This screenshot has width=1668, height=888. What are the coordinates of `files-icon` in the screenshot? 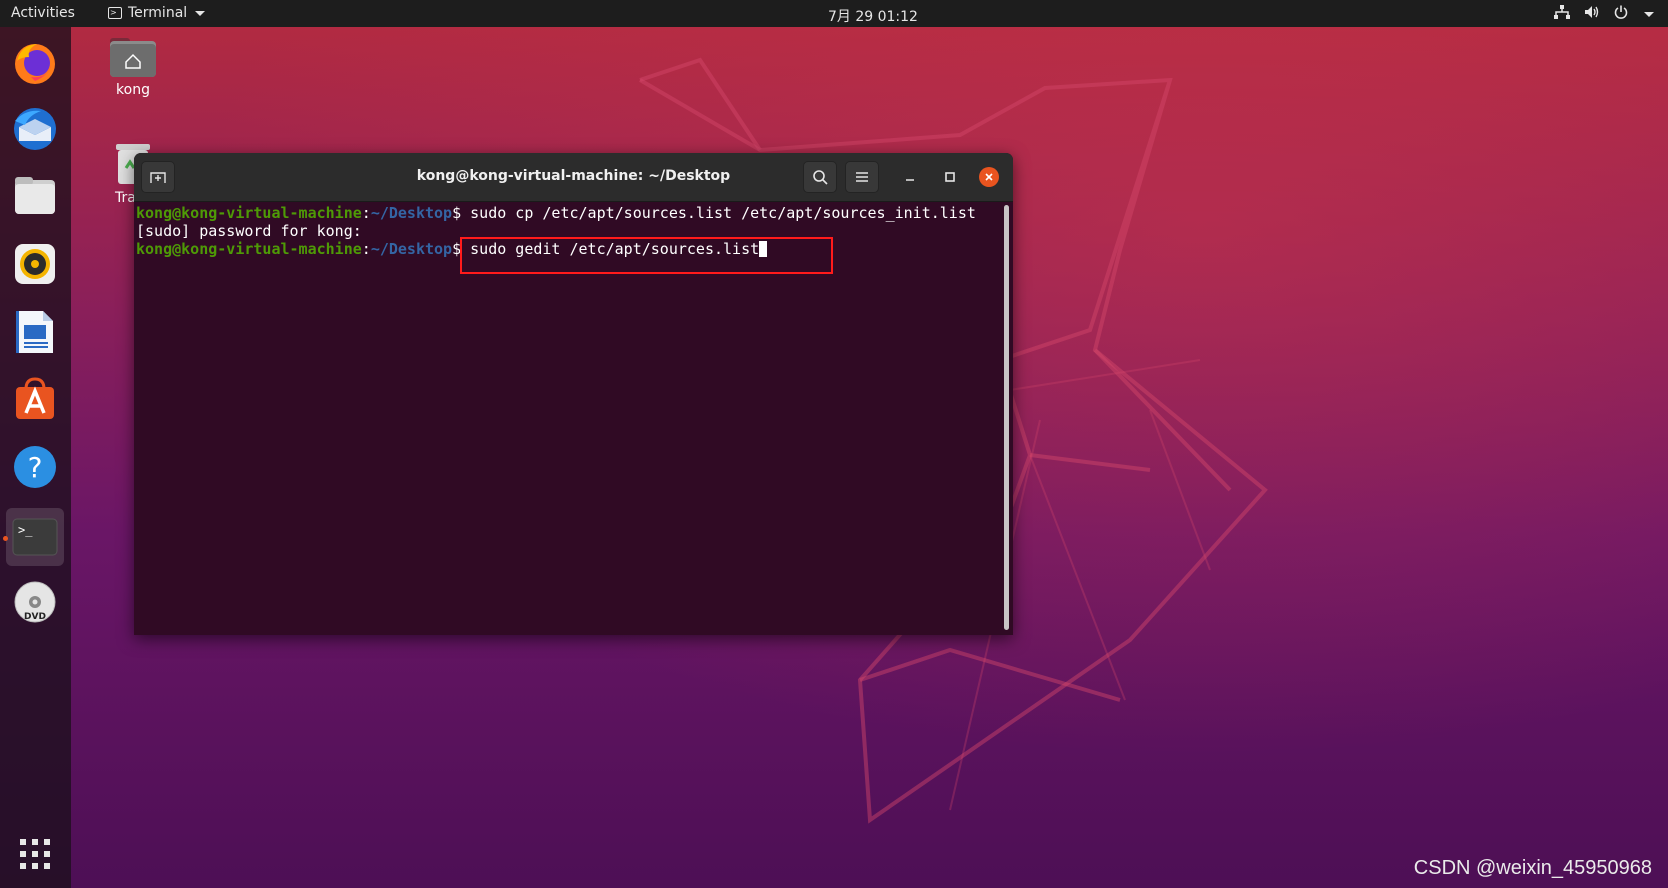 It's located at (35, 195).